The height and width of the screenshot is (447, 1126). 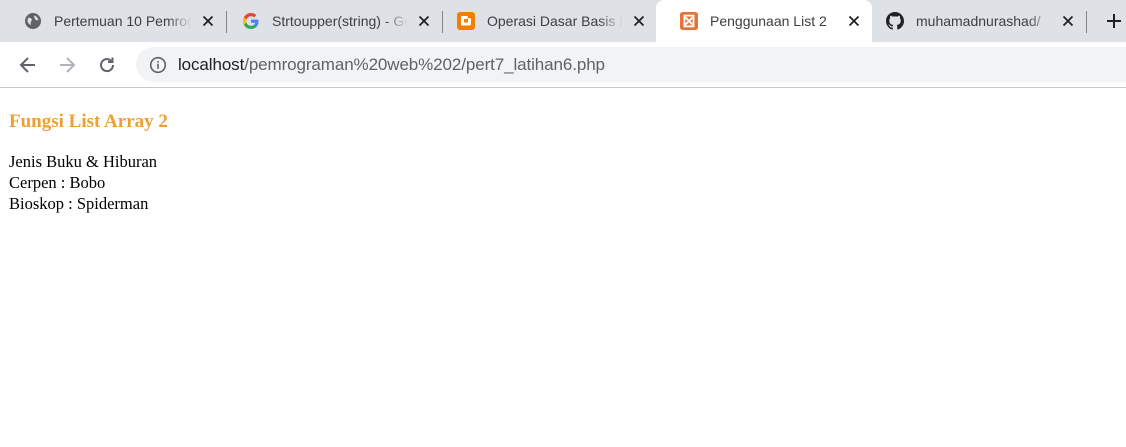 I want to click on tab-strtoupper: Strtoupper(string) - Google, so click(x=330, y=21).